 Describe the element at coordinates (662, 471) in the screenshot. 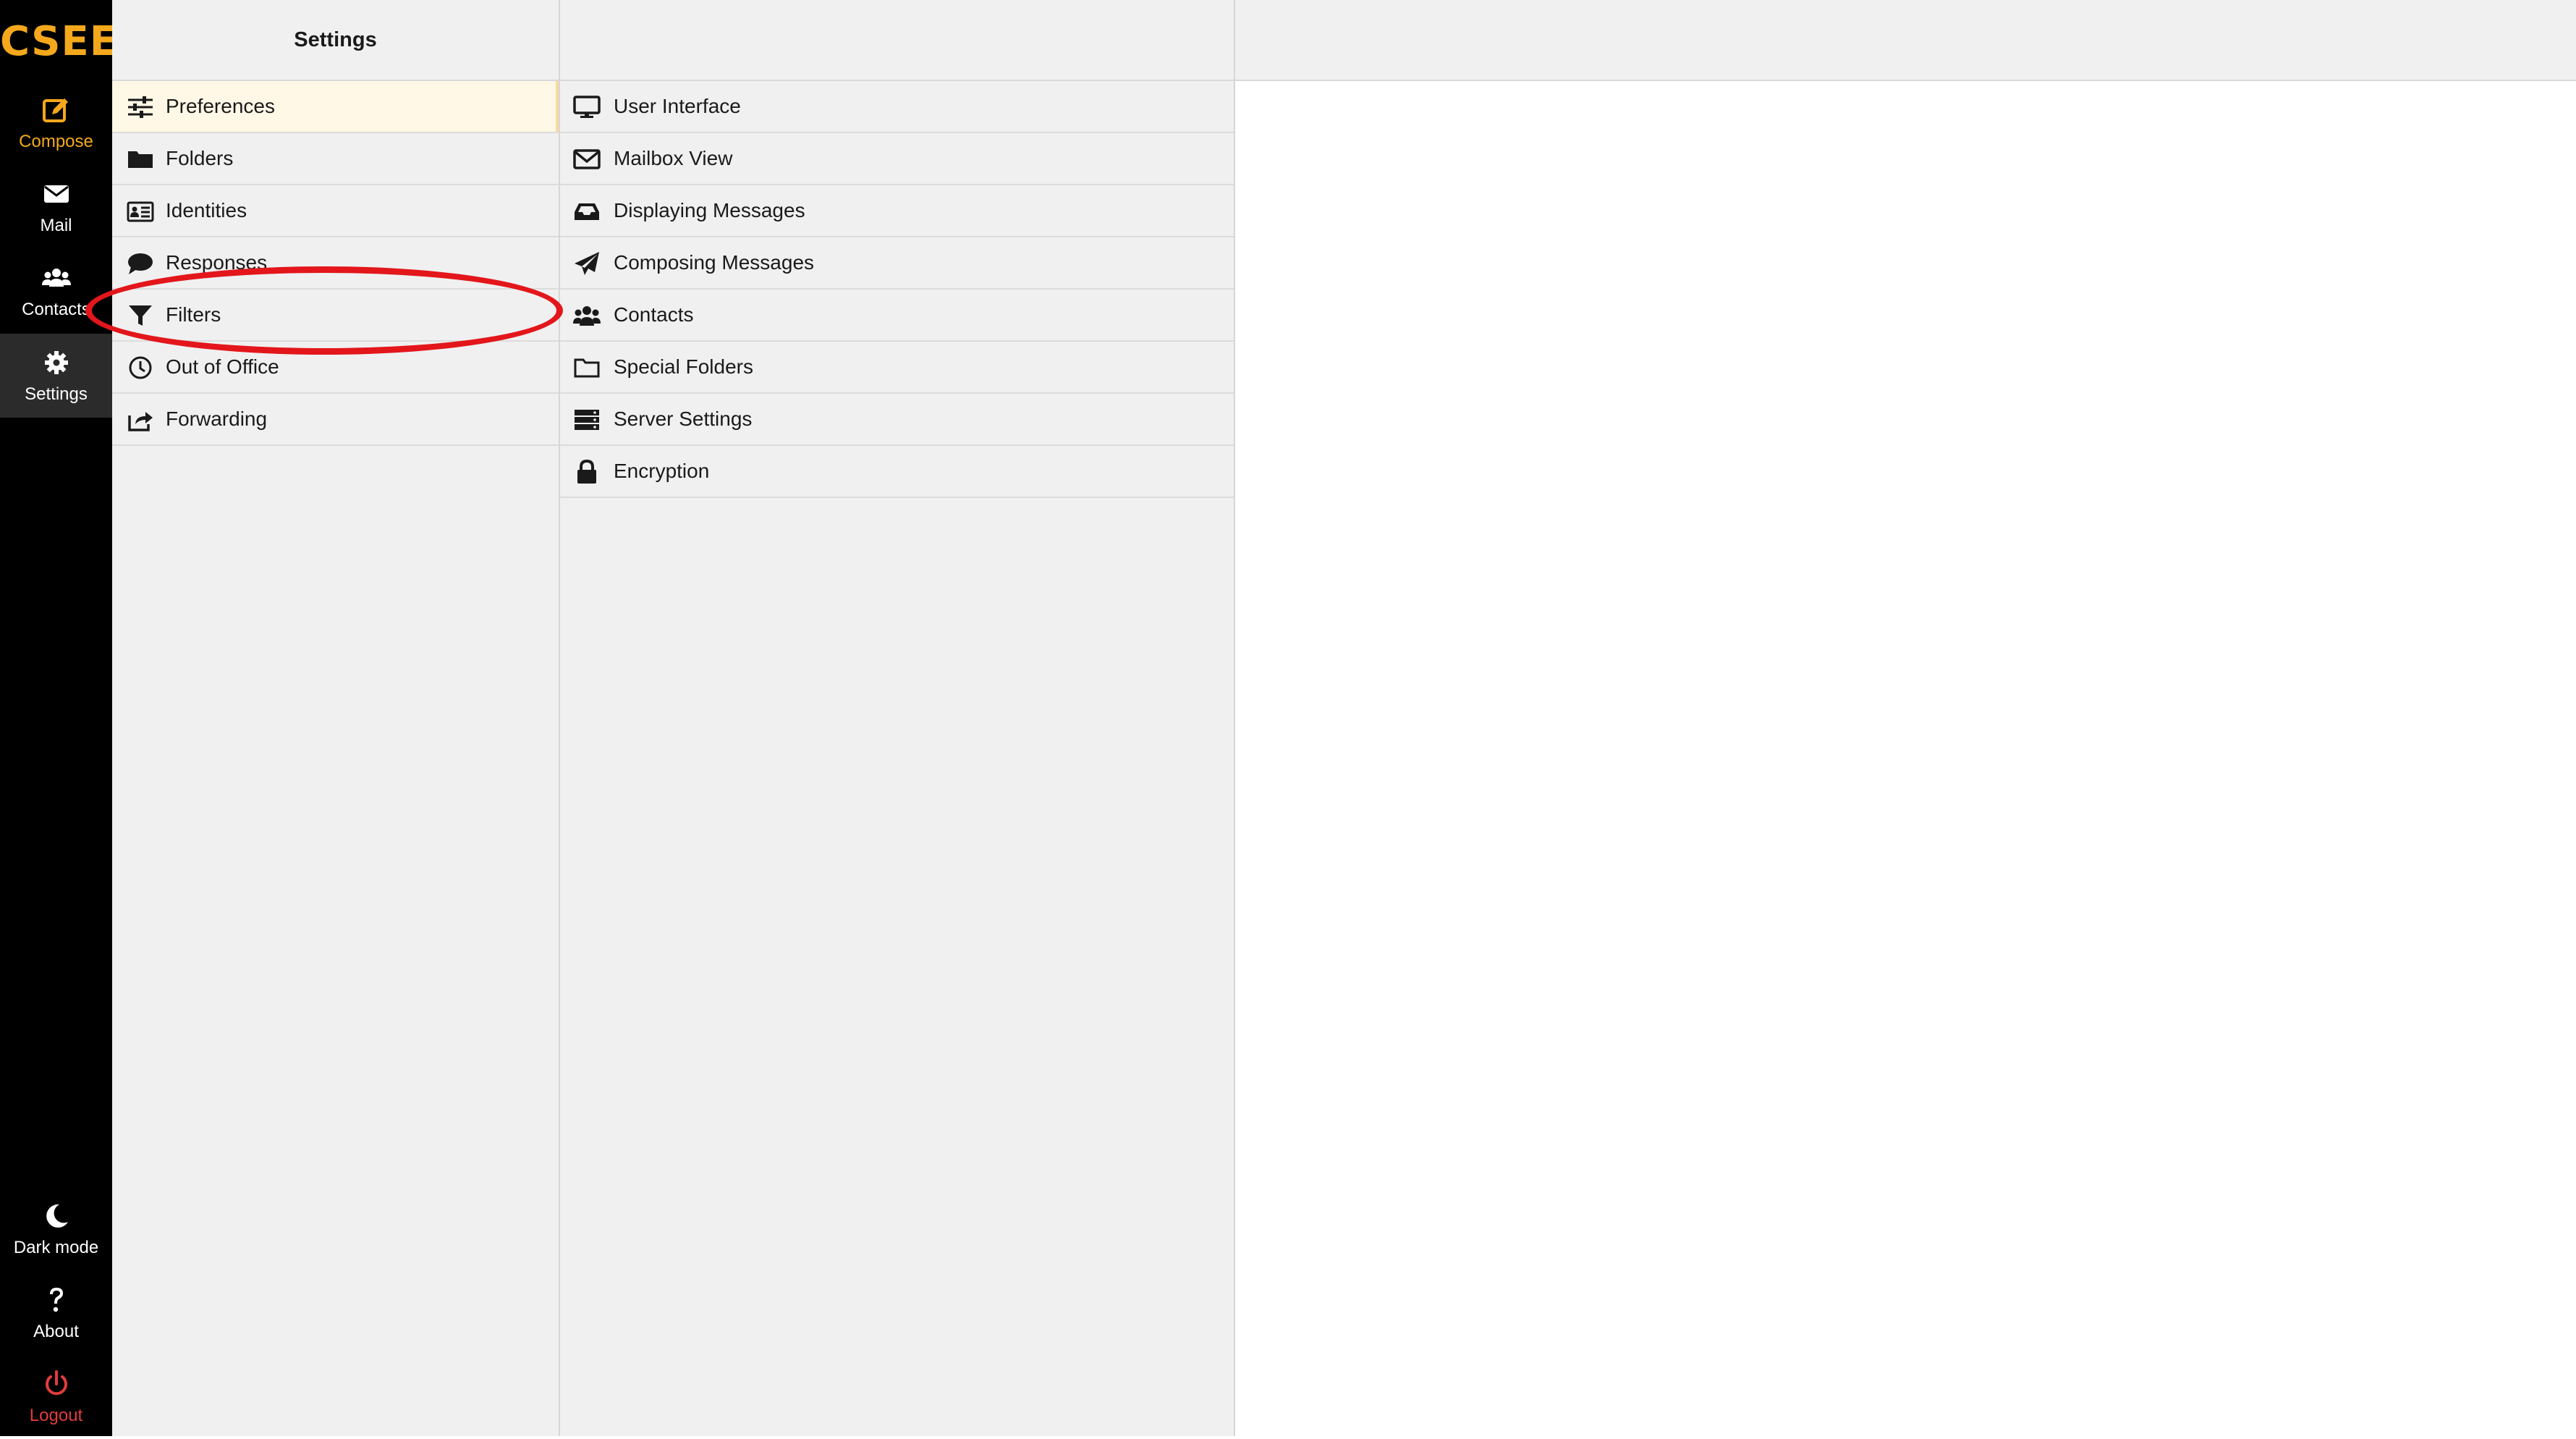

I see `section-item-label: Encryption` at that location.